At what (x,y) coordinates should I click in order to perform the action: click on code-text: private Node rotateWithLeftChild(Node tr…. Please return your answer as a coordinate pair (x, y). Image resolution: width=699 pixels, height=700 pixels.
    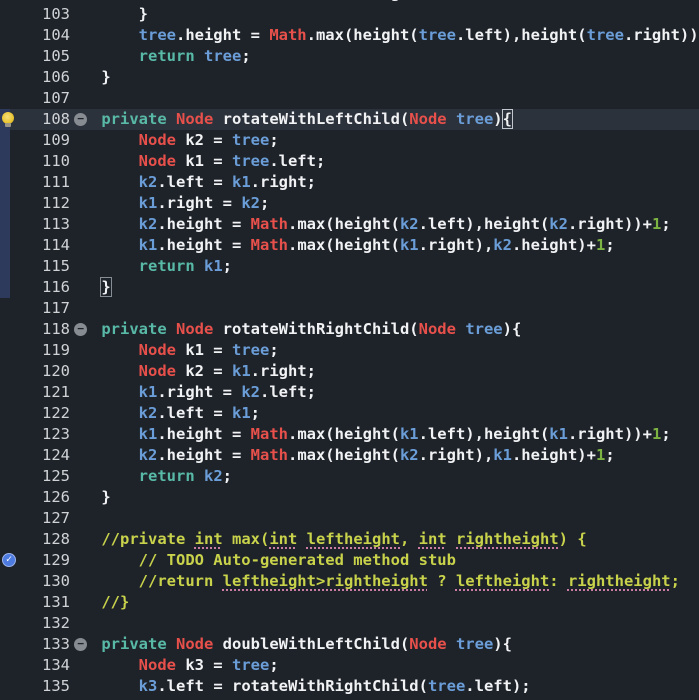
    Looking at the image, I should click on (289, 119).